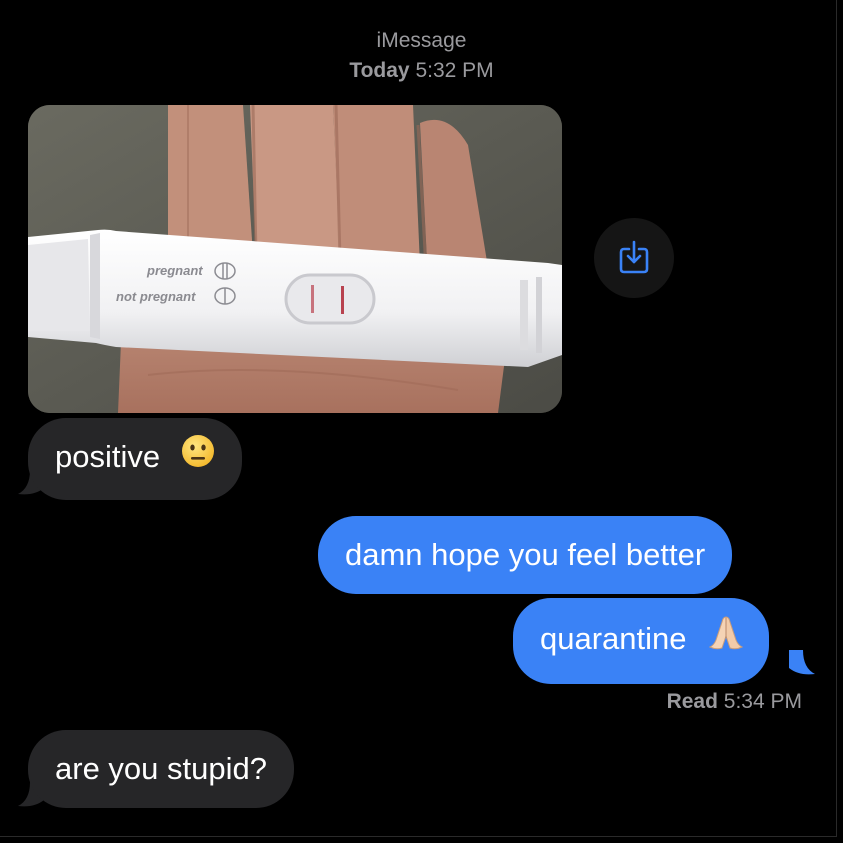  Describe the element at coordinates (198, 456) in the screenshot. I see `neutral-face-icon` at that location.